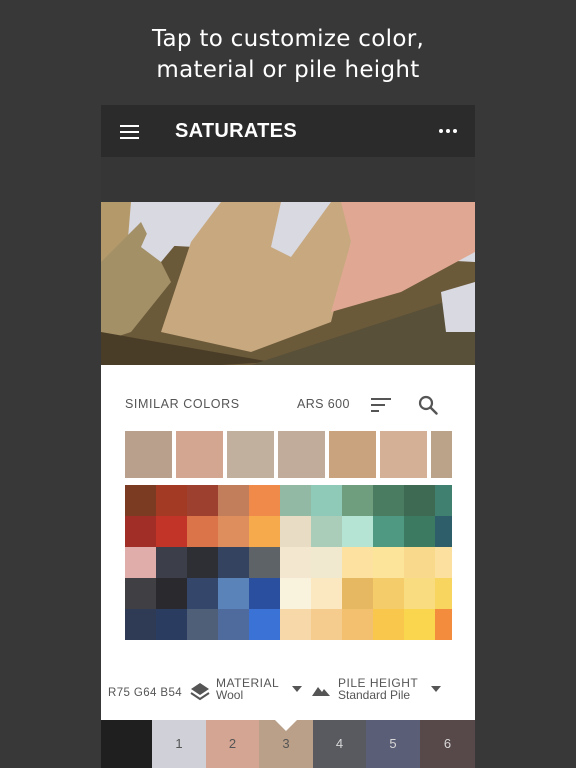 This screenshot has height=768, width=576. What do you see at coordinates (447, 744) in the screenshot?
I see `color-tab-6: 6` at bounding box center [447, 744].